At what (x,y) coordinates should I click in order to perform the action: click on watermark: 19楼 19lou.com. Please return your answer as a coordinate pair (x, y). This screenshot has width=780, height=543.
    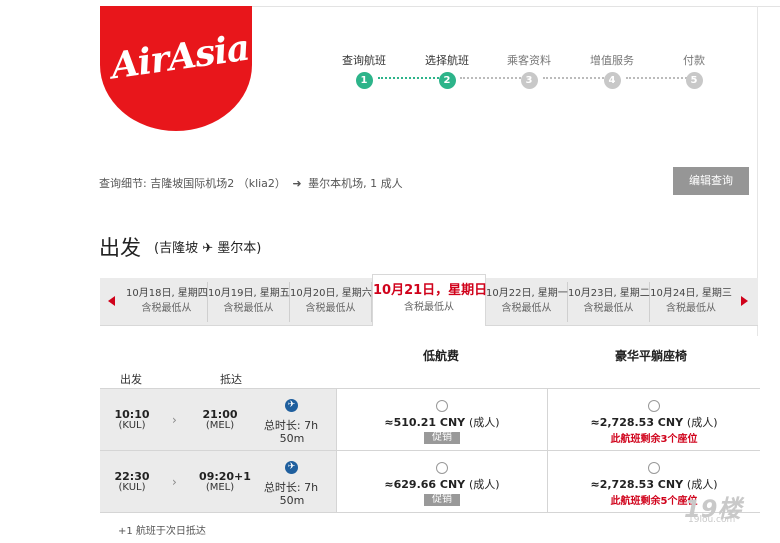
    Looking at the image, I should click on (724, 509).